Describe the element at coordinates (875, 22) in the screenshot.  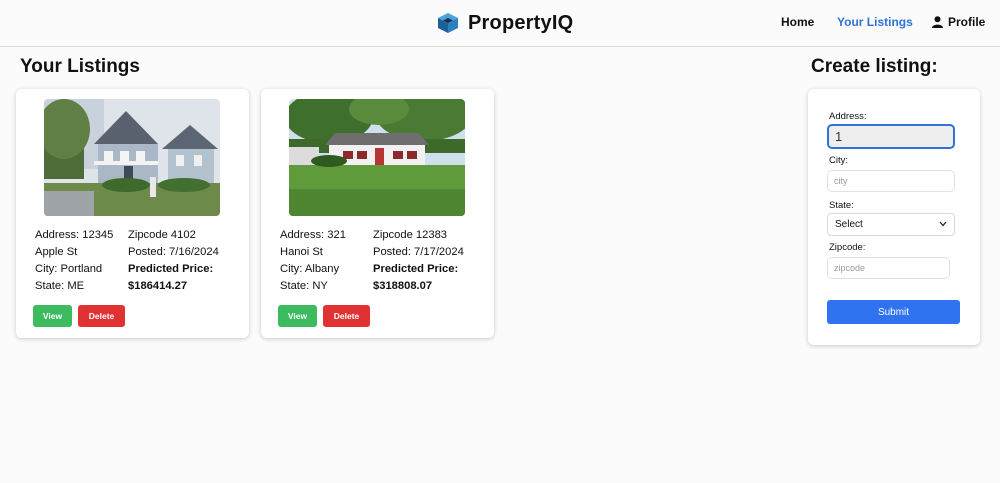
I see `nav-your-listings: Your Listings` at that location.